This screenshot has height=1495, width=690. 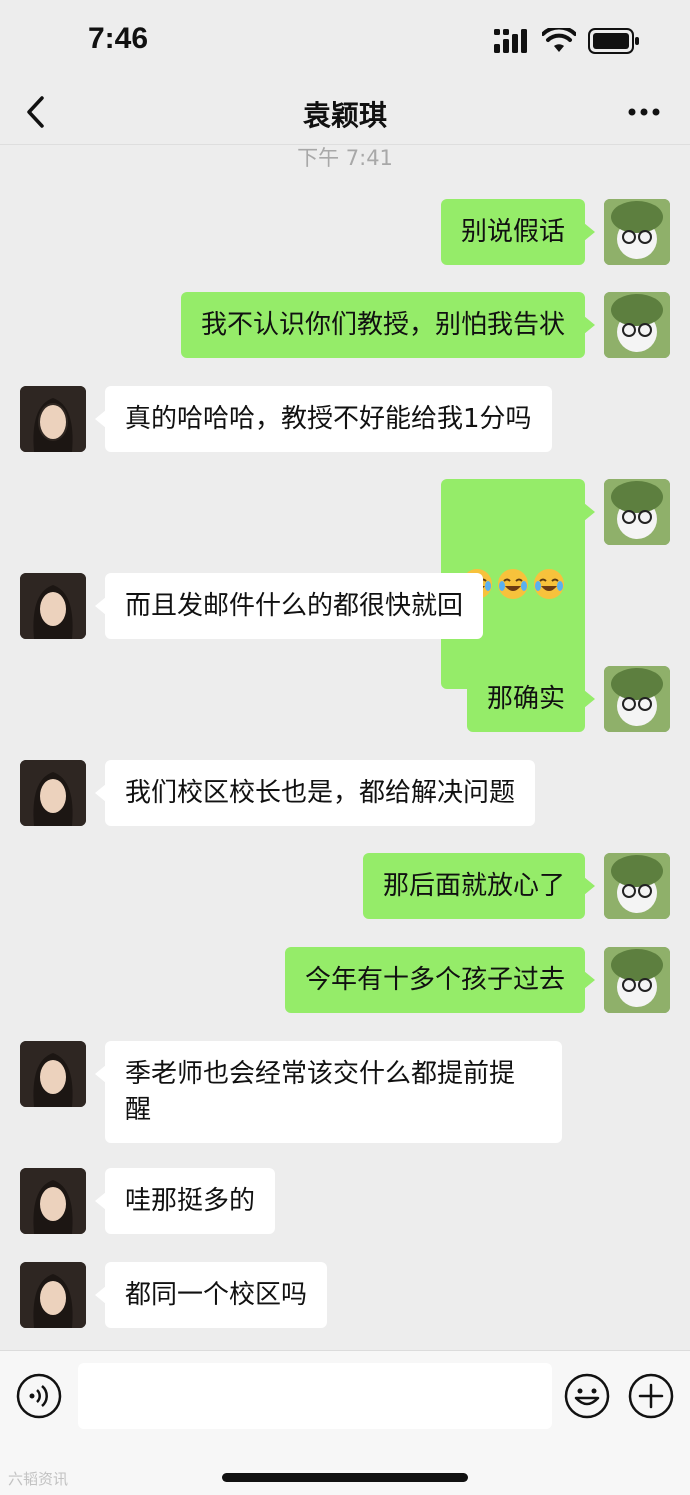 What do you see at coordinates (518, 232) in the screenshot?
I see `sent-message-bubble: 别说假话` at bounding box center [518, 232].